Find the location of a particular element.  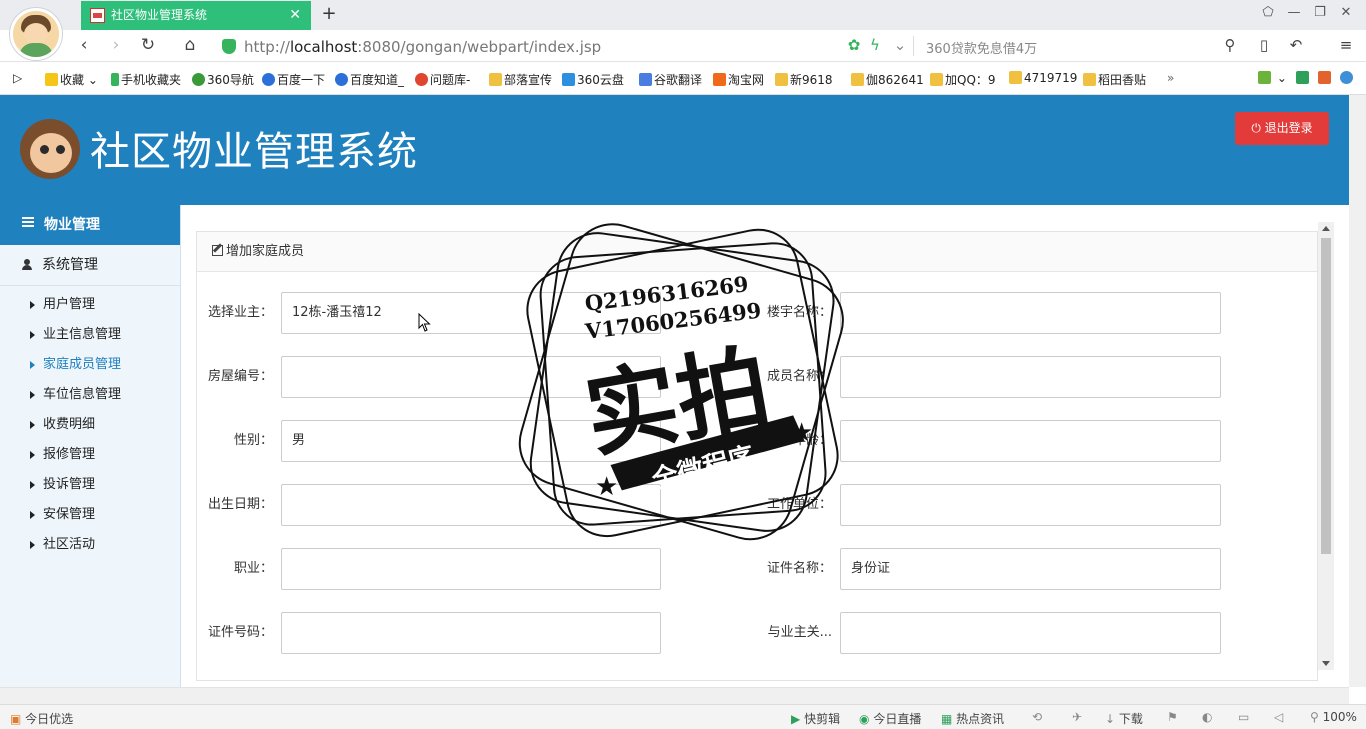

sidebar-item-parking: 车位信息管理 is located at coordinates (90, 395).